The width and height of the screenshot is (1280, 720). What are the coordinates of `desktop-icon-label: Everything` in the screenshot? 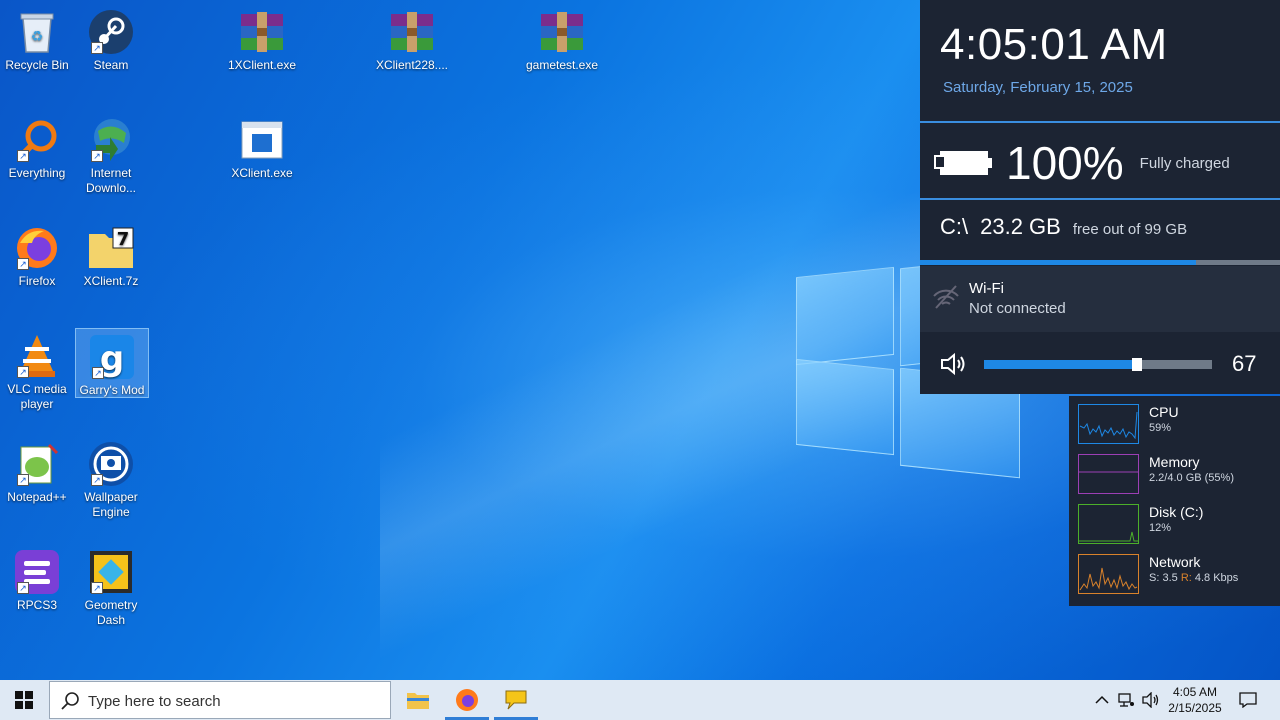 It's located at (37, 173).